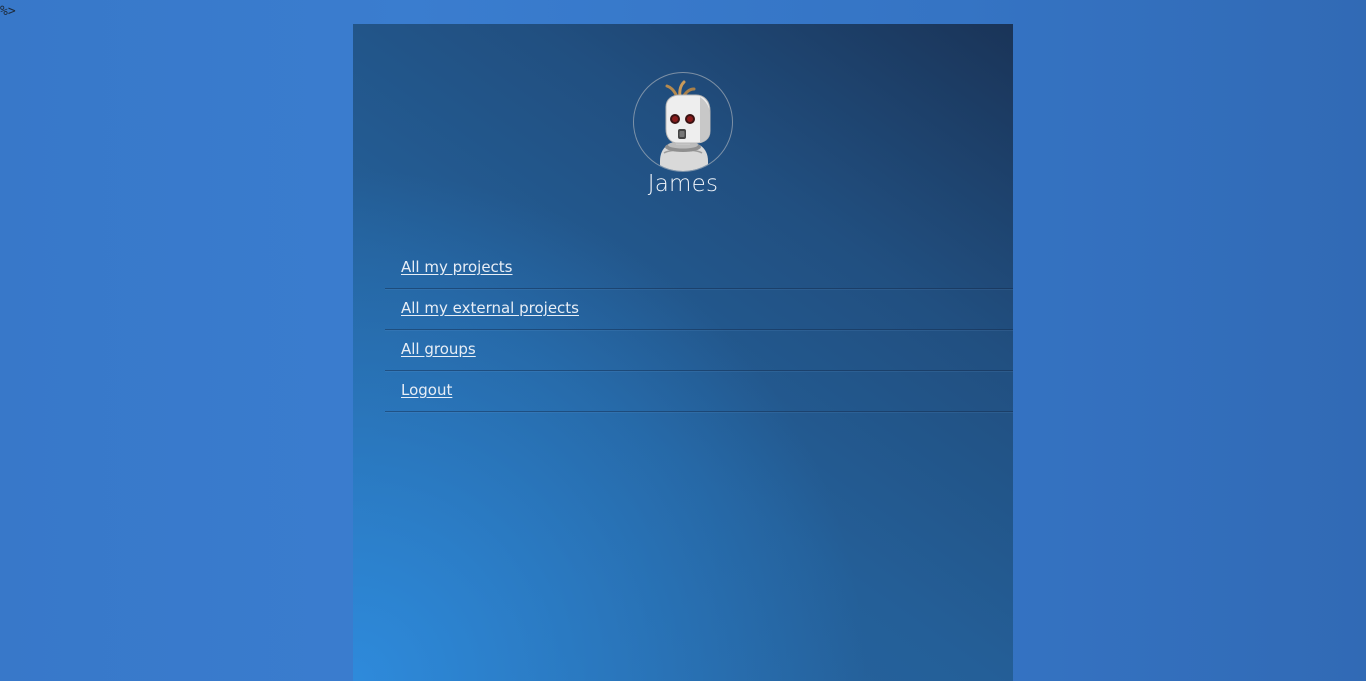 Image resolution: width=1366 pixels, height=681 pixels. I want to click on menu-item-external-projects: All my external projects, so click(699, 309).